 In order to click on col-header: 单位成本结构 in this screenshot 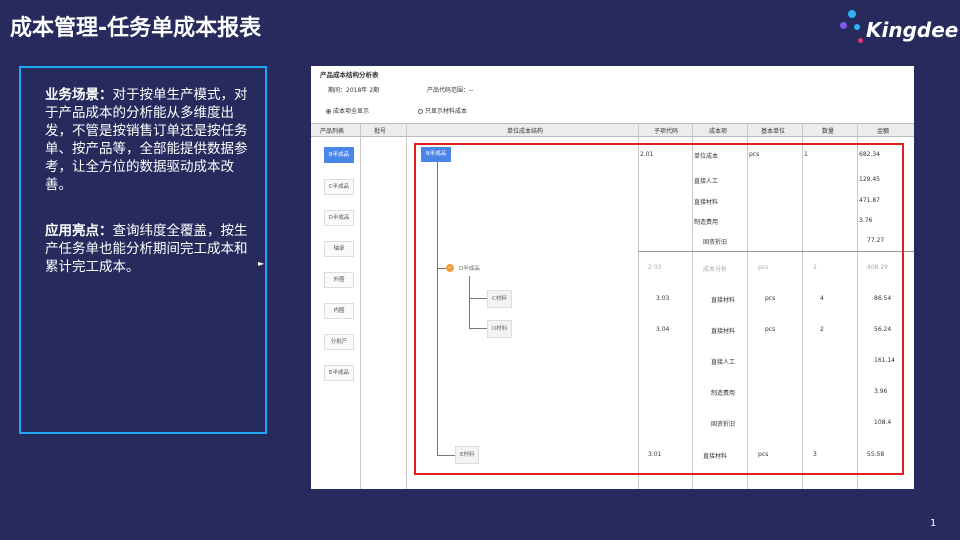, I will do `click(525, 131)`.